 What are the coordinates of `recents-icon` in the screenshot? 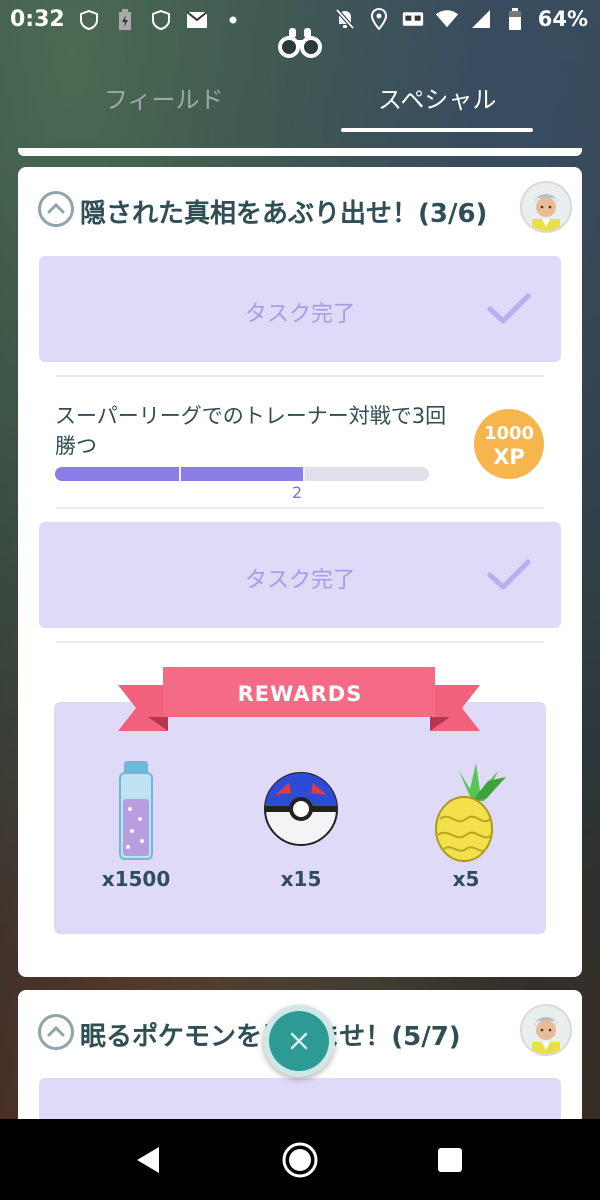 It's located at (450, 1159).